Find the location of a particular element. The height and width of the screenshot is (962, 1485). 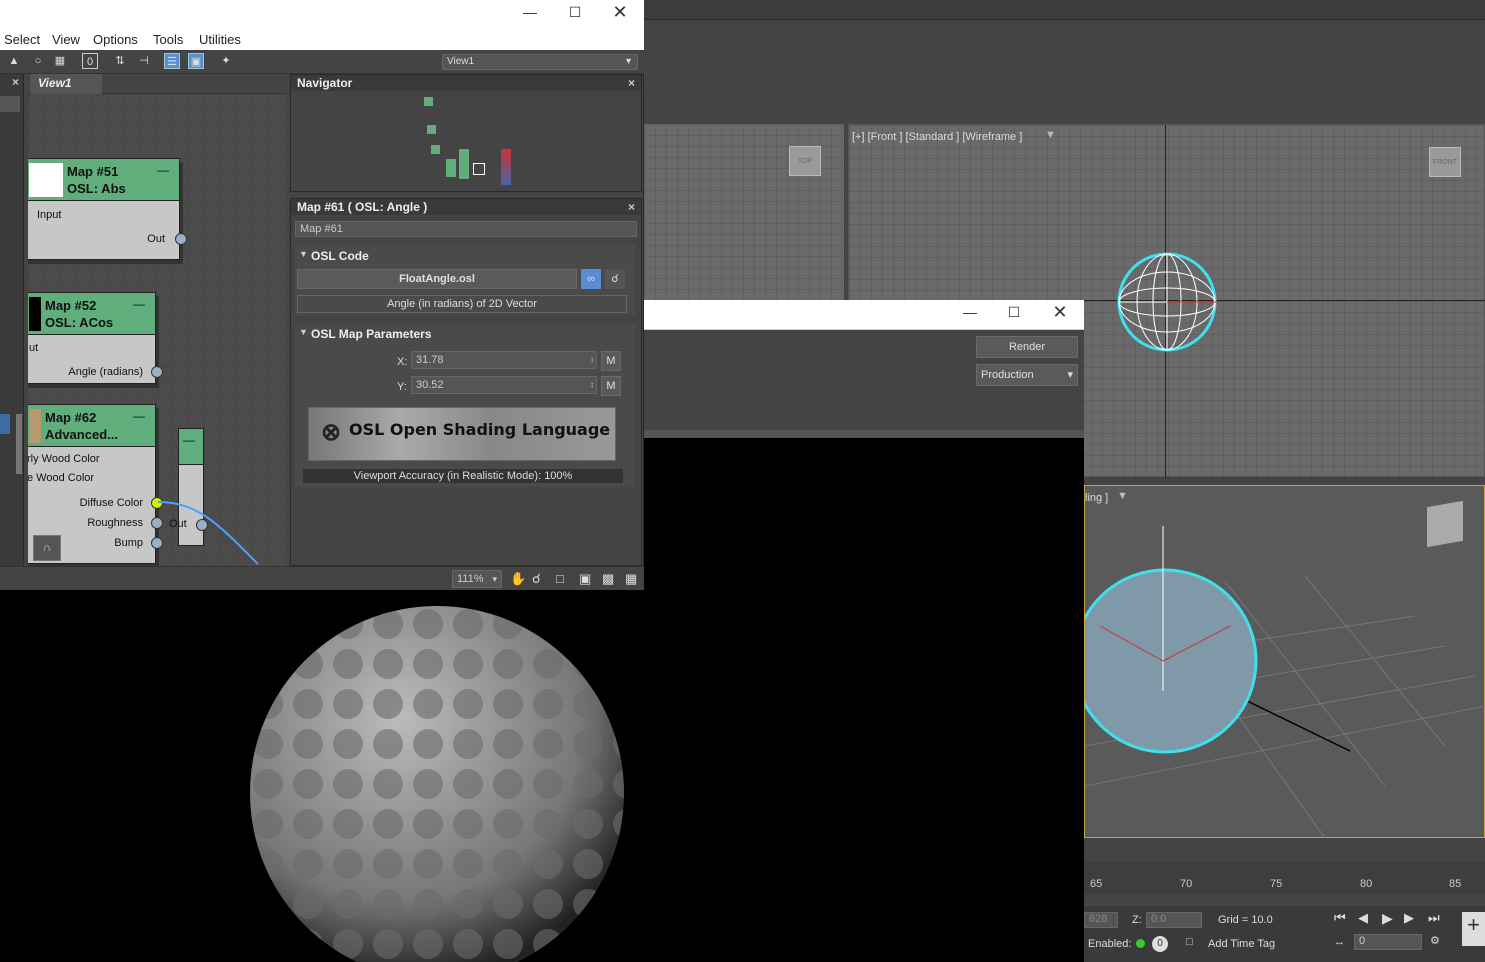

node-header: Map #51 OSL: Abs — is located at coordinates (103, 180).